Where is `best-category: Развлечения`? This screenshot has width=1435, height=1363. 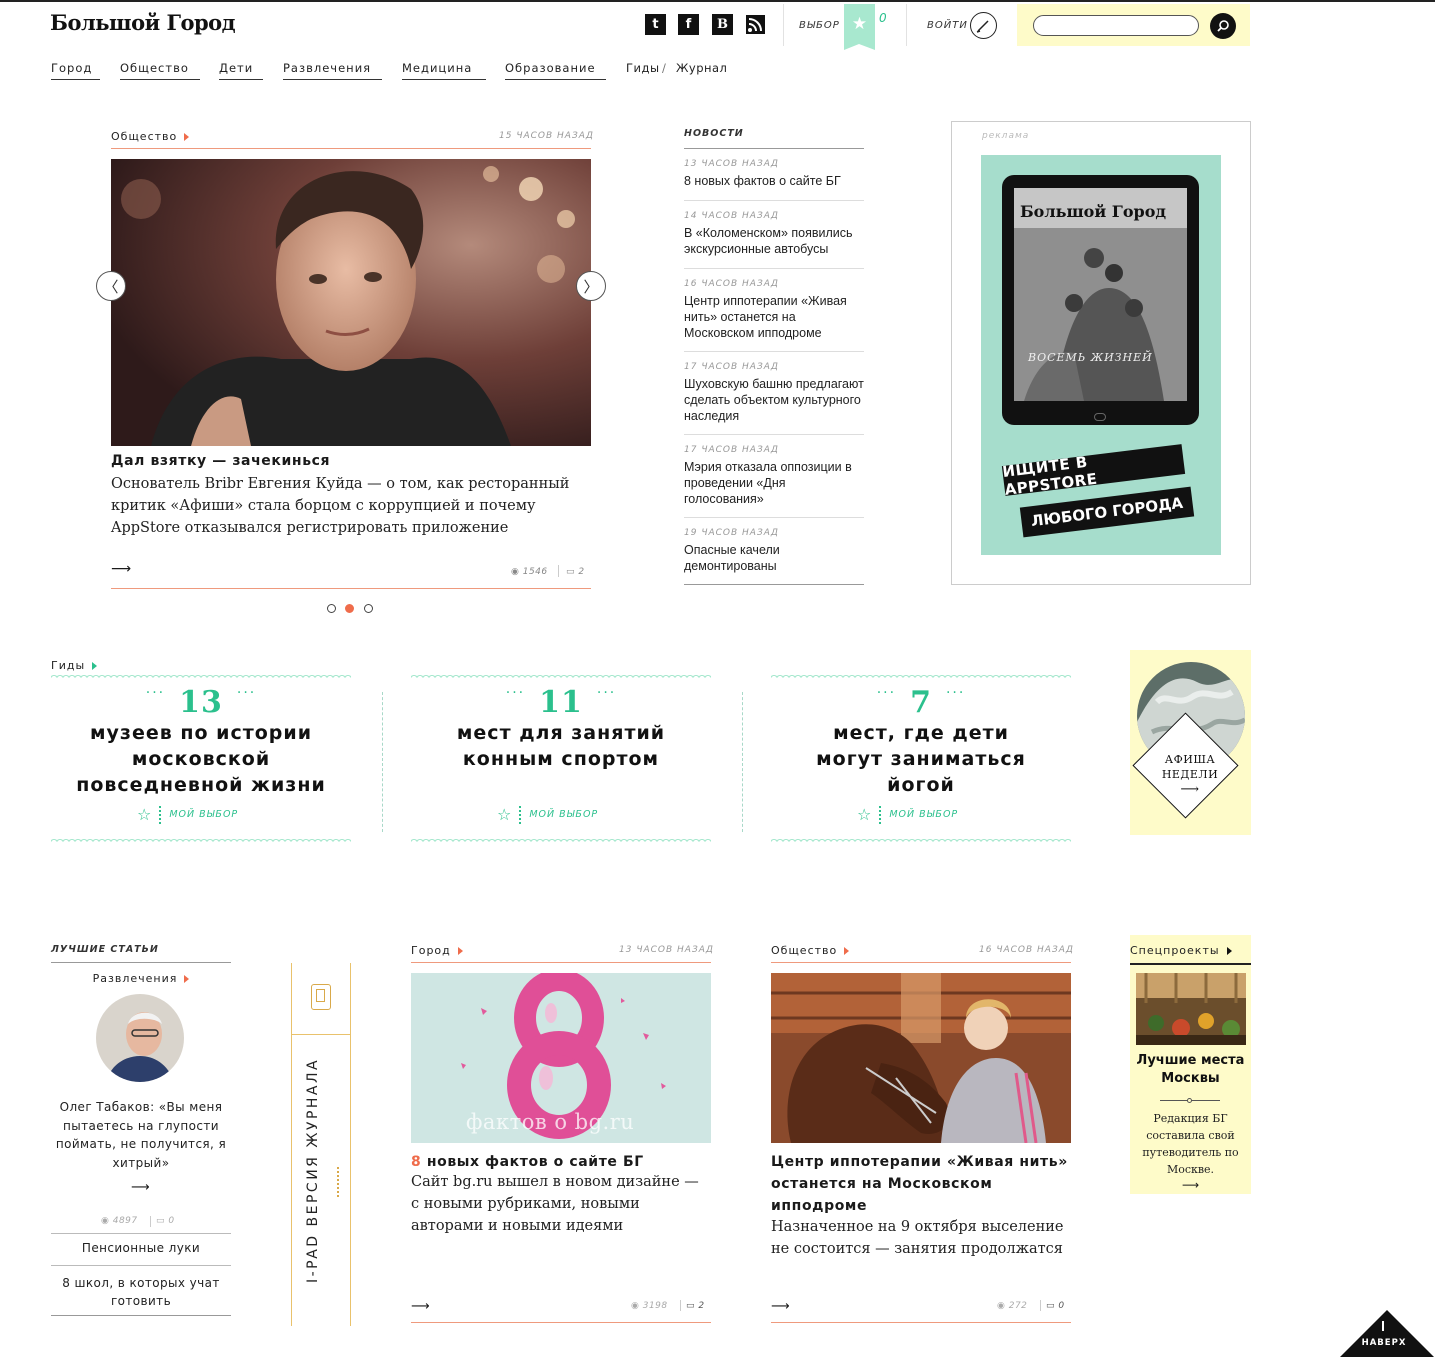 best-category: Развлечения is located at coordinates (141, 978).